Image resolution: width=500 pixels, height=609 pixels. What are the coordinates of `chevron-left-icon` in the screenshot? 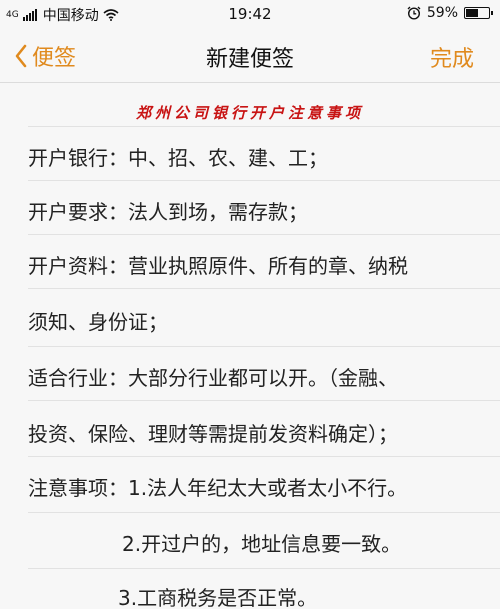 It's located at (21, 56).